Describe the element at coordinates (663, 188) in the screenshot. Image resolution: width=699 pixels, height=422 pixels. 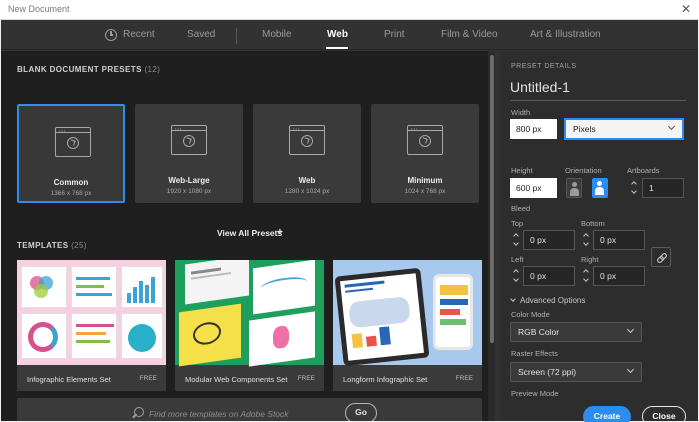
I see `artboards-field: 1` at that location.